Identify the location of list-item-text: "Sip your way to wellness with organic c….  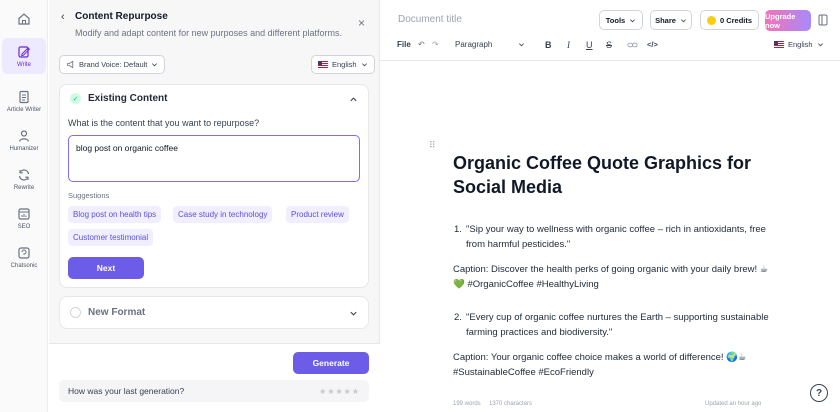
(616, 237).